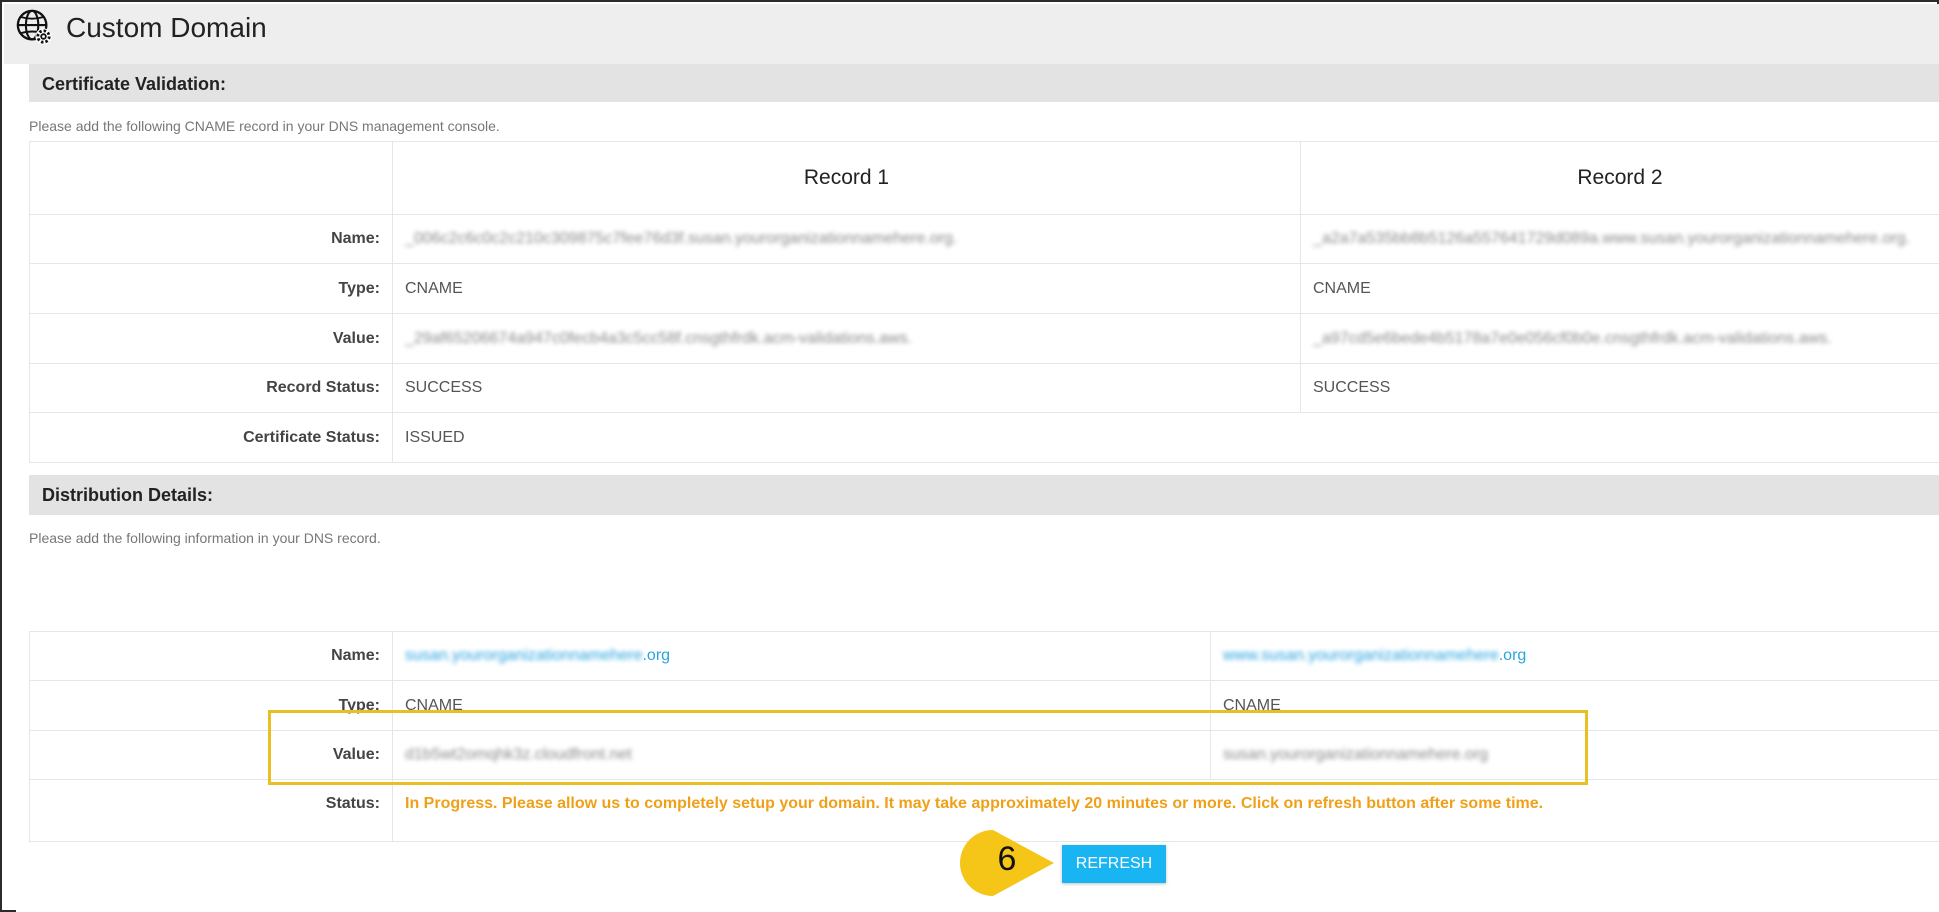 This screenshot has height=912, width=1939. Describe the element at coordinates (1619, 178) in the screenshot. I see `column-header-record-2: Record 2` at that location.